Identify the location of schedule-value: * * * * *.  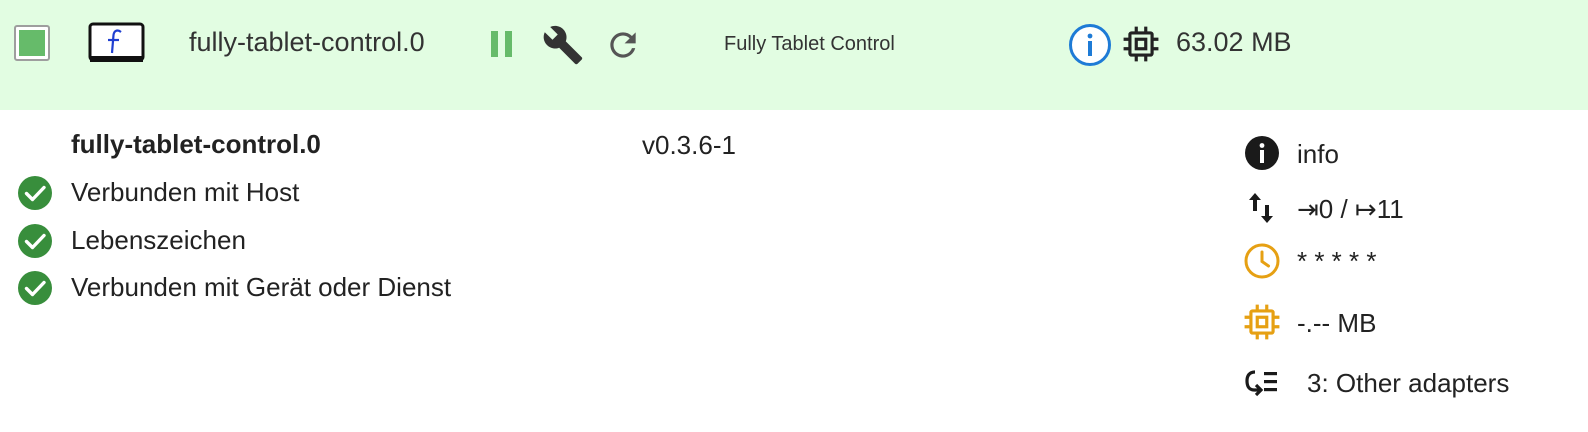
(1337, 261).